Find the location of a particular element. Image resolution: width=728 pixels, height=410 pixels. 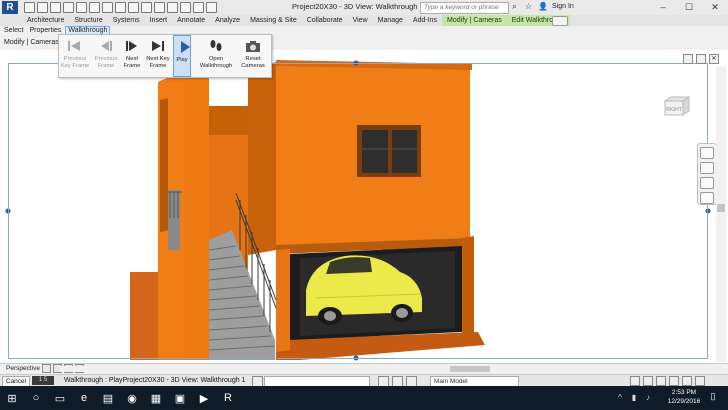

play-icon is located at coordinates (185, 47).